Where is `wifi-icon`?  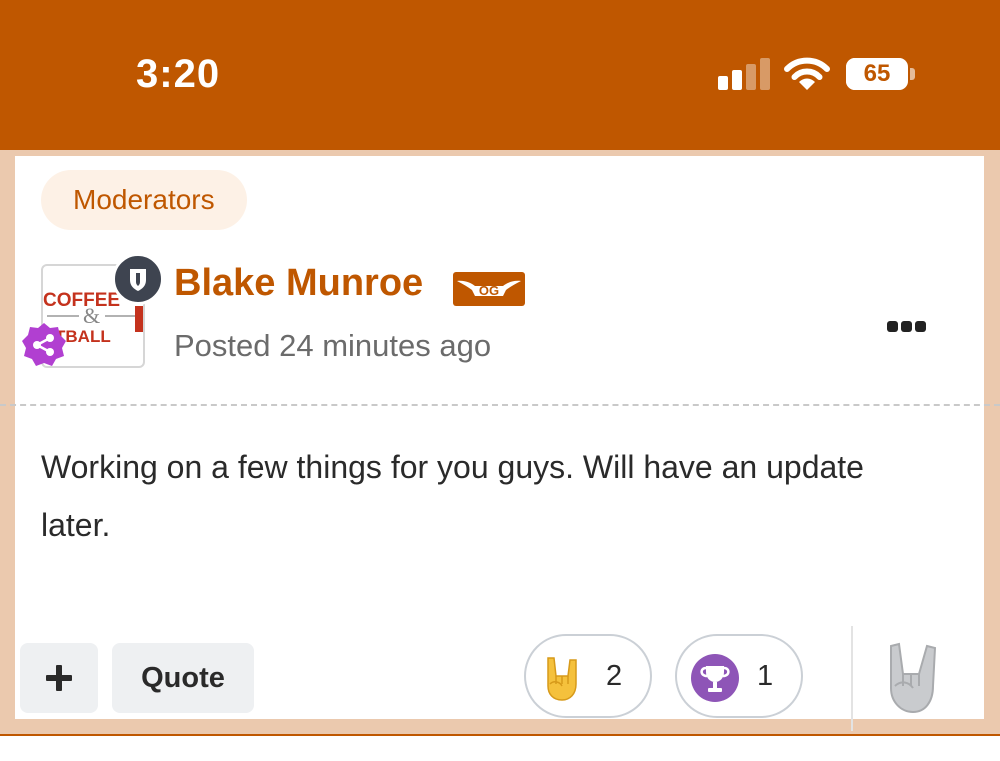
wifi-icon is located at coordinates (807, 76).